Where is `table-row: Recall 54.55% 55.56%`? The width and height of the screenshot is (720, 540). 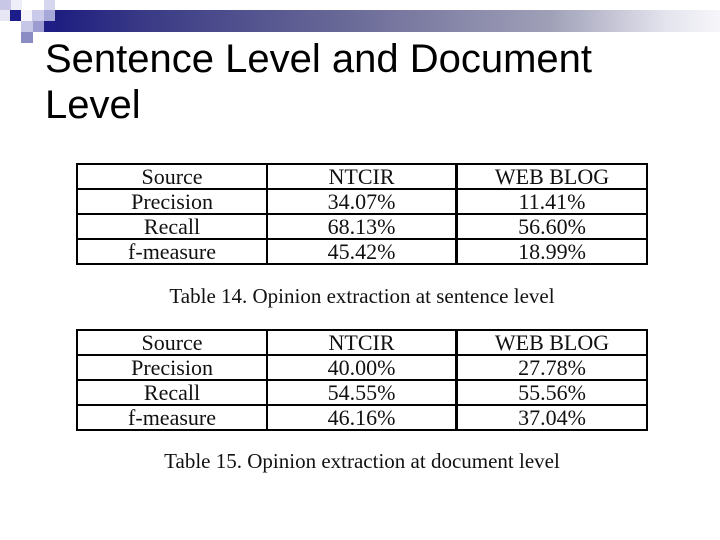
table-row: Recall 54.55% 55.56% is located at coordinates (362, 392).